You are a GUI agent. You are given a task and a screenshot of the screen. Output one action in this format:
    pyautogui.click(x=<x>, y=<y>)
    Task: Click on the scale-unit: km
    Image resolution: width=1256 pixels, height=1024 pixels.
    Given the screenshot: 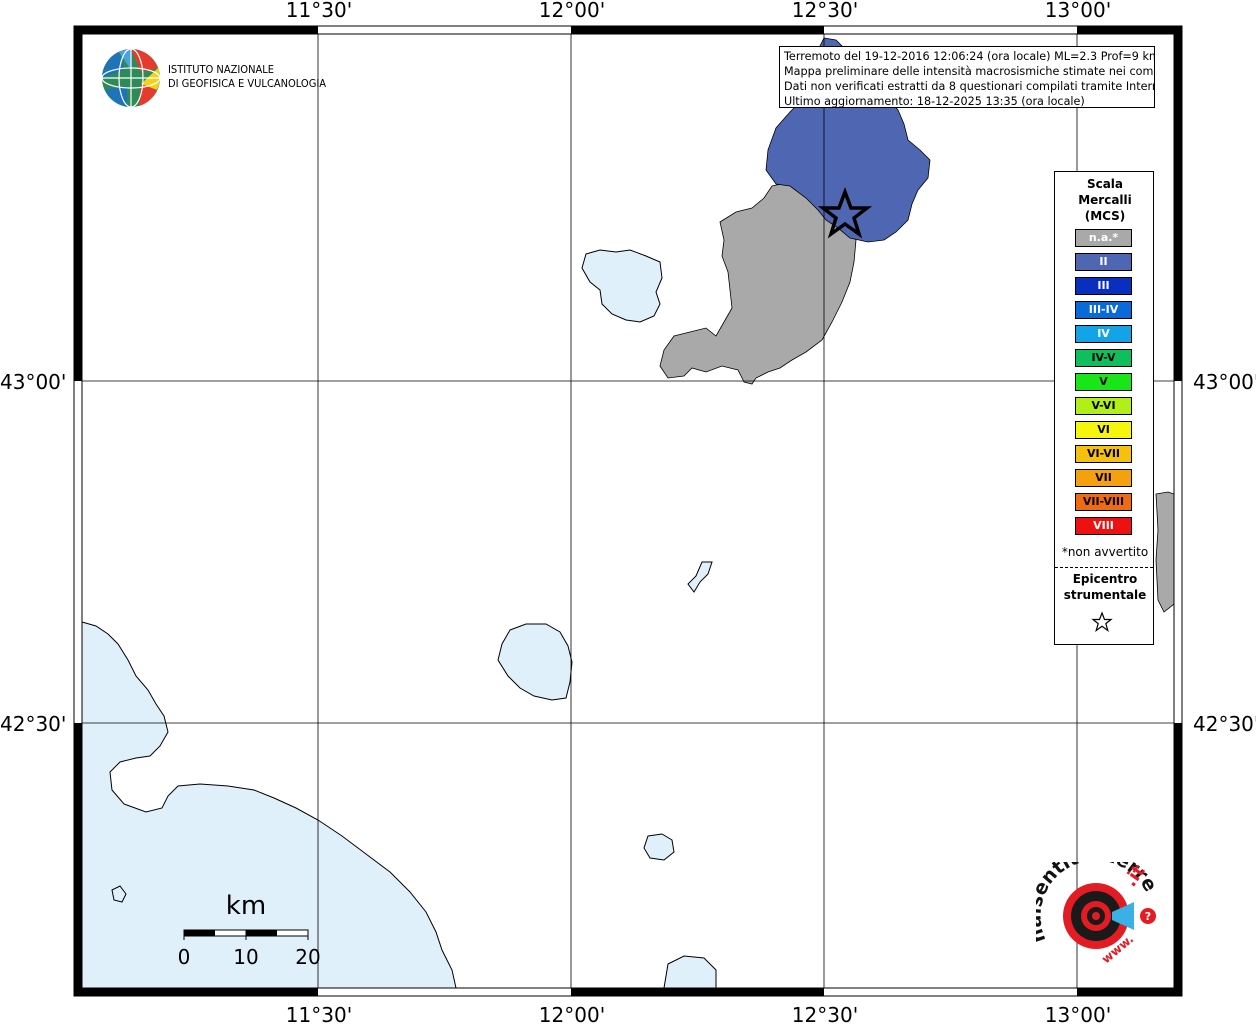 What is the action you would take?
    pyautogui.click(x=246, y=906)
    